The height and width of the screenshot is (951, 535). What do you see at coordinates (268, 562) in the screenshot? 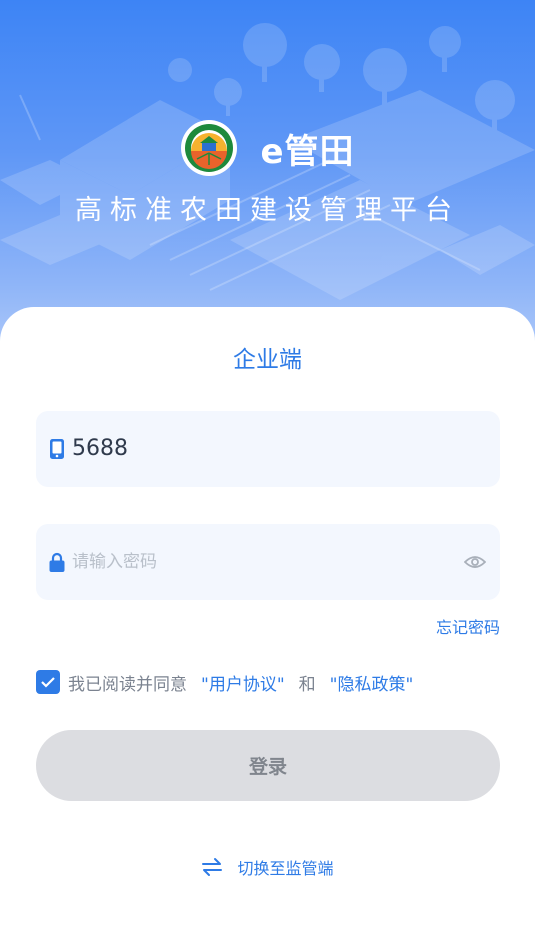
I see `password-field: 请输入密码` at bounding box center [268, 562].